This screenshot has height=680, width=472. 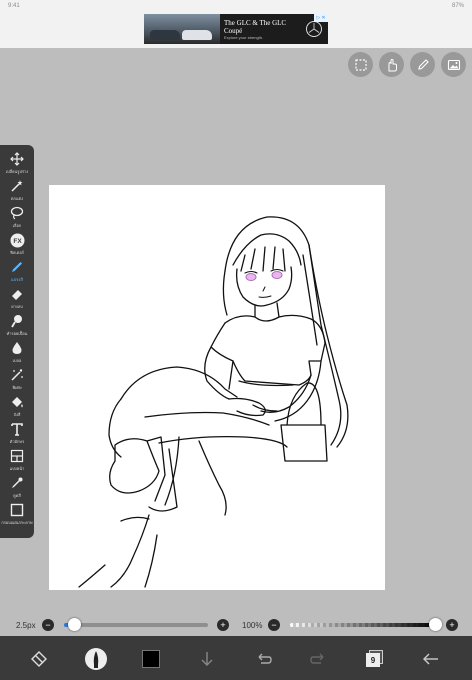 What do you see at coordinates (17, 306) in the screenshot?
I see `tool-label: ยางลบ` at bounding box center [17, 306].